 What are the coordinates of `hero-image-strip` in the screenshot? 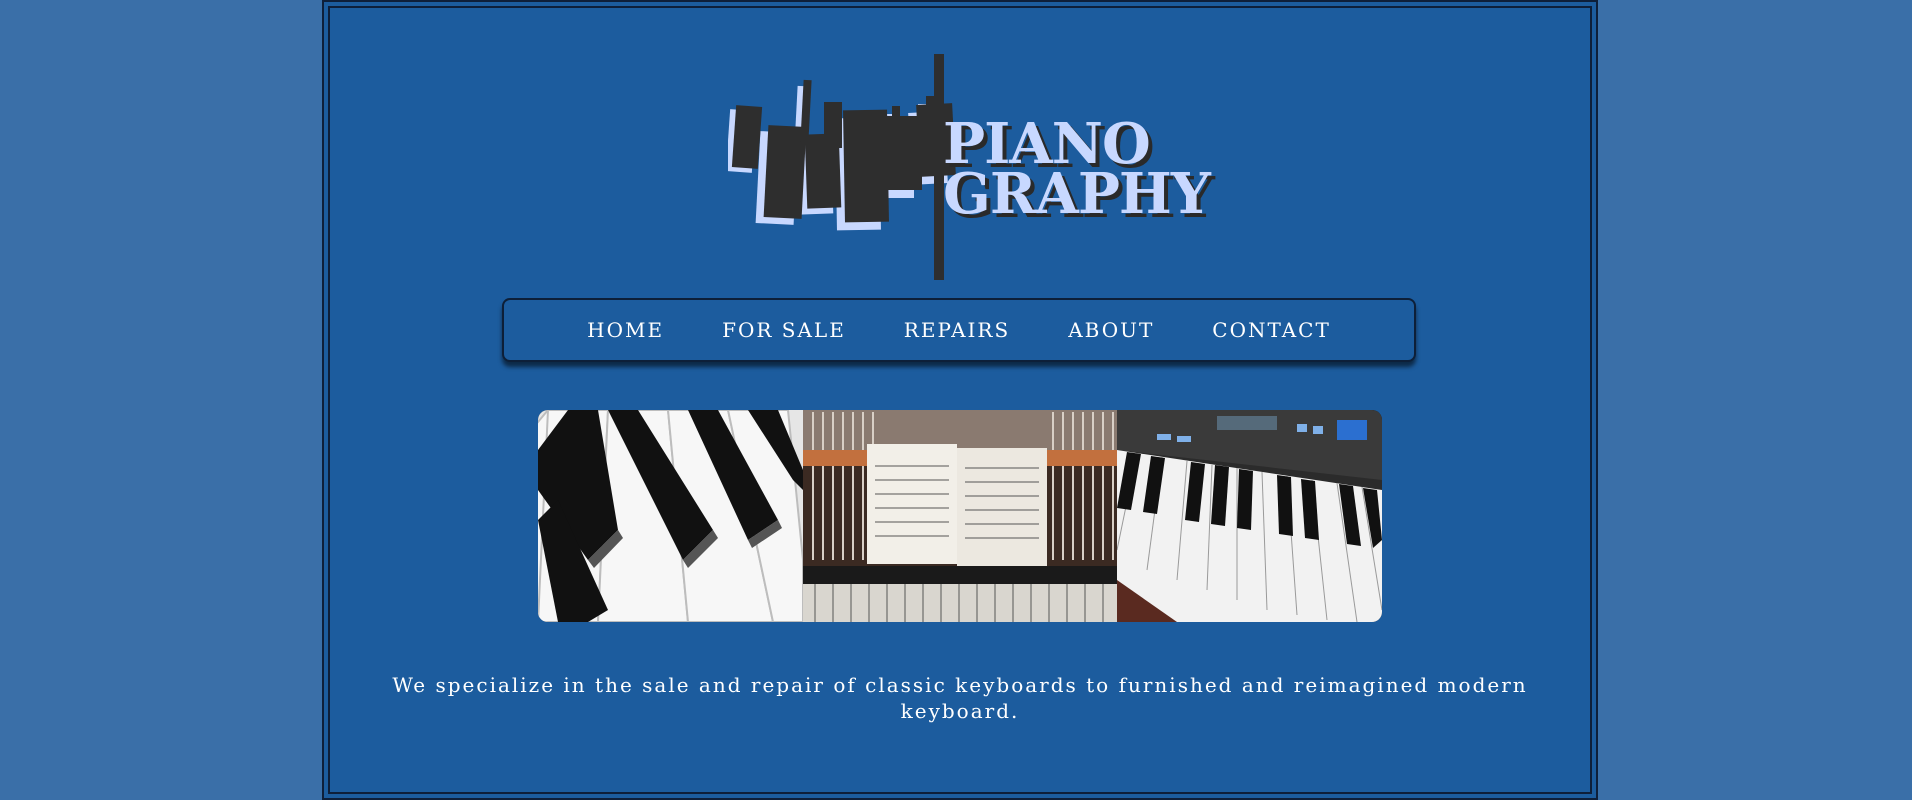 It's located at (960, 516).